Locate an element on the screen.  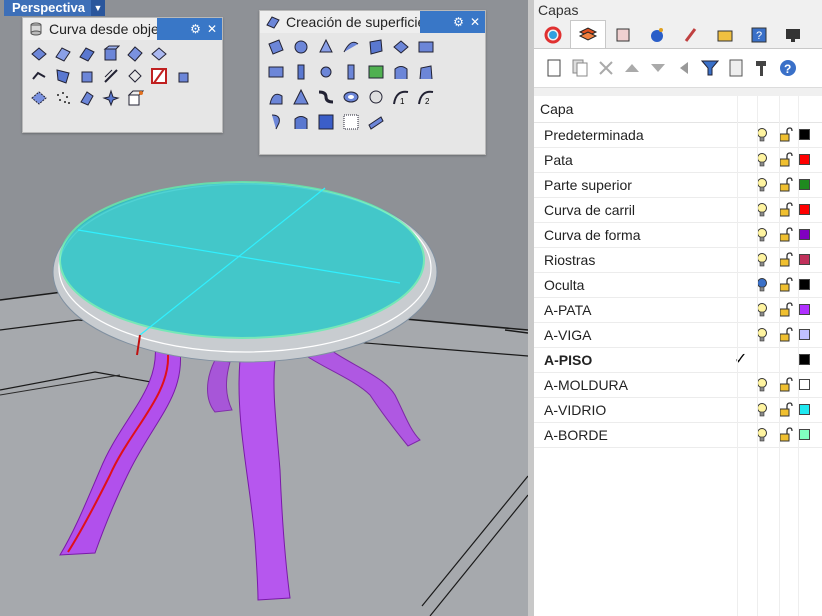
viewport-title: Perspectiva ▼ is located at coordinates (54, 8).